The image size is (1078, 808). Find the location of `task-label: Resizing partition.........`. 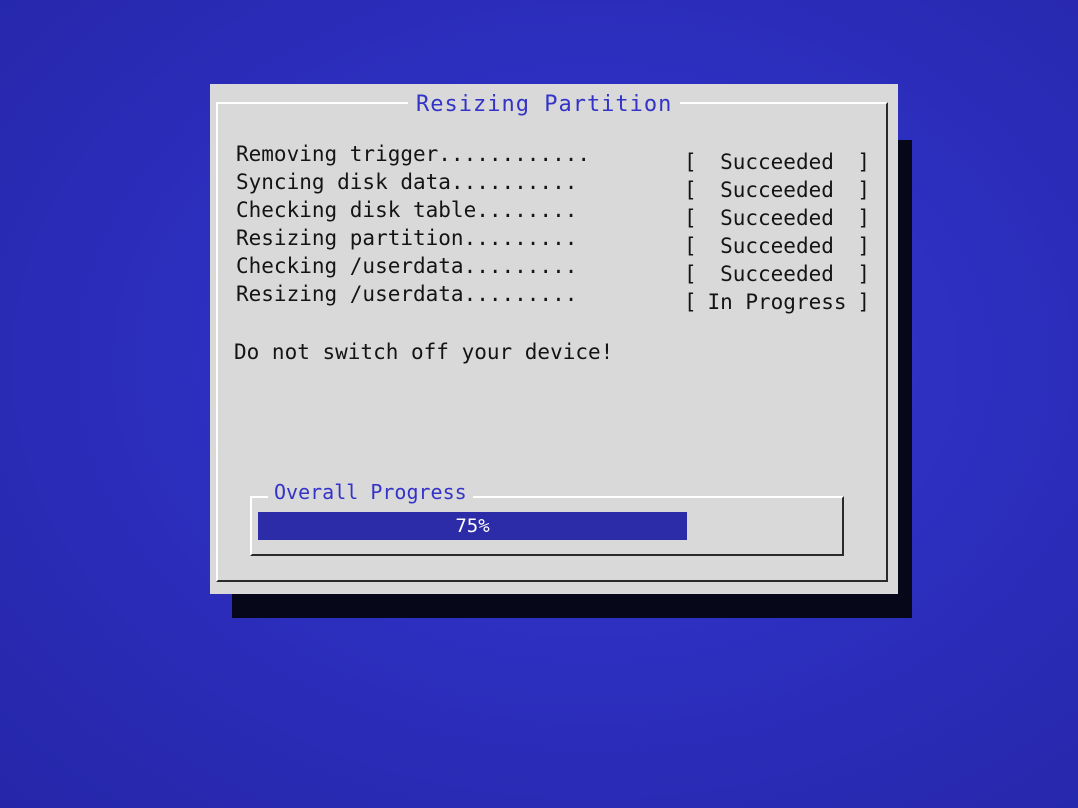

task-label: Resizing partition......... is located at coordinates (407, 238).